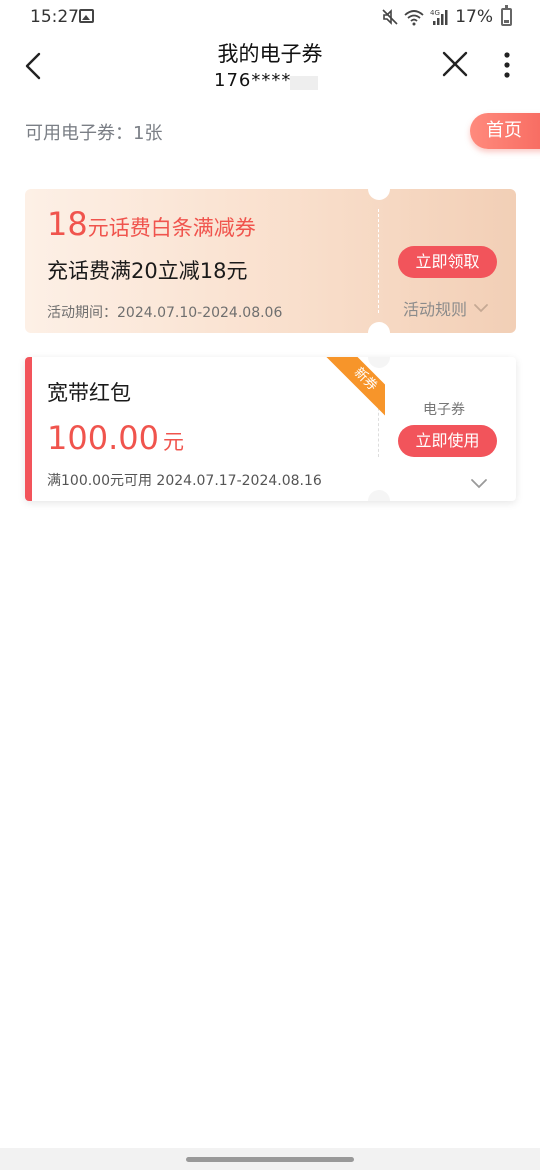 Image resolution: width=540 pixels, height=1170 pixels. Describe the element at coordinates (447, 441) in the screenshot. I see `use-button: 立即使用` at that location.